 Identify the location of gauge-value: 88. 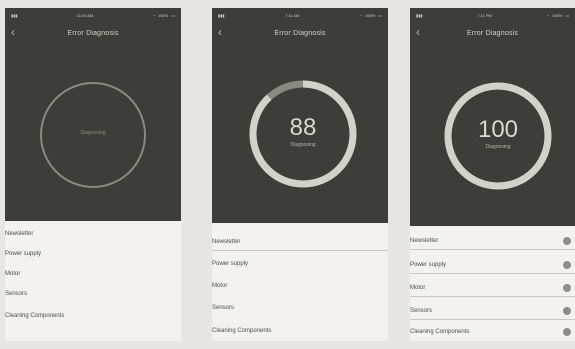
(303, 127).